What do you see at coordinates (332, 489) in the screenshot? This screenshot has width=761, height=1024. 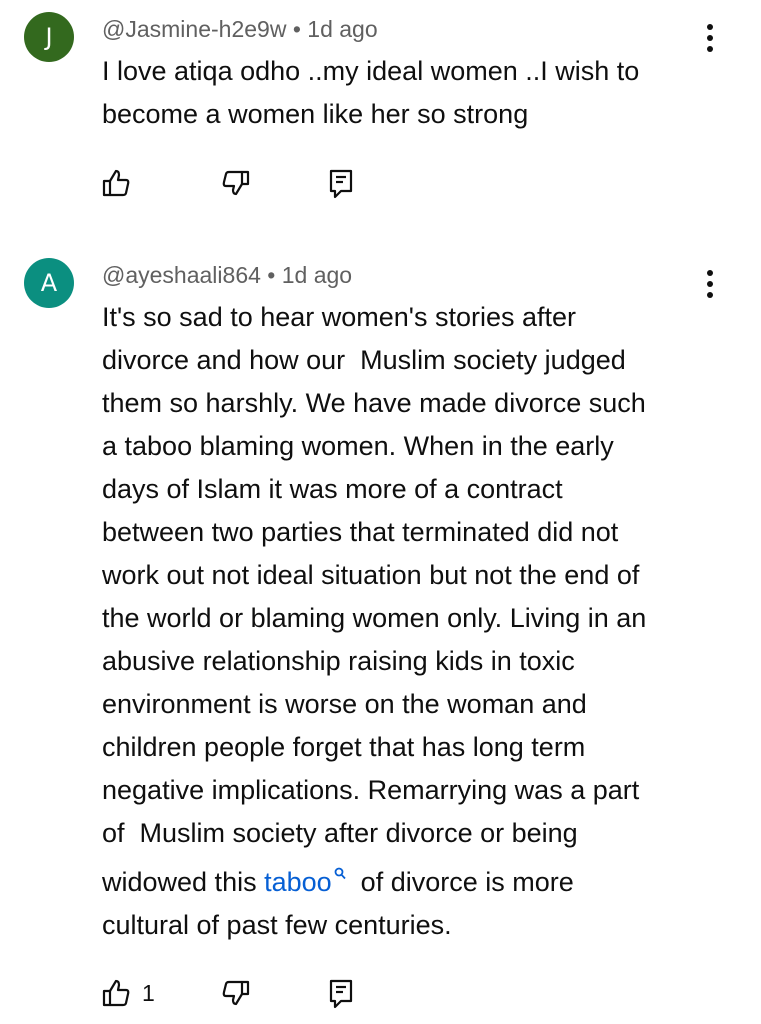 I see `comment-text-line: days of Islam it was more of a contract` at bounding box center [332, 489].